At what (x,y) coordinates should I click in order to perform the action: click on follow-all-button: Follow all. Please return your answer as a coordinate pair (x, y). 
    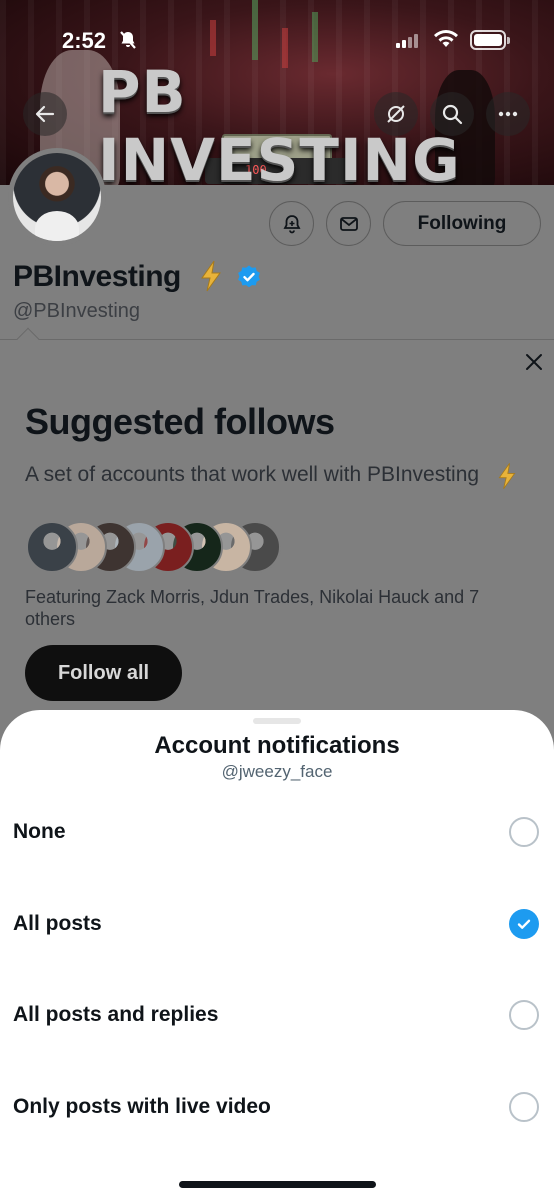
    Looking at the image, I should click on (103, 673).